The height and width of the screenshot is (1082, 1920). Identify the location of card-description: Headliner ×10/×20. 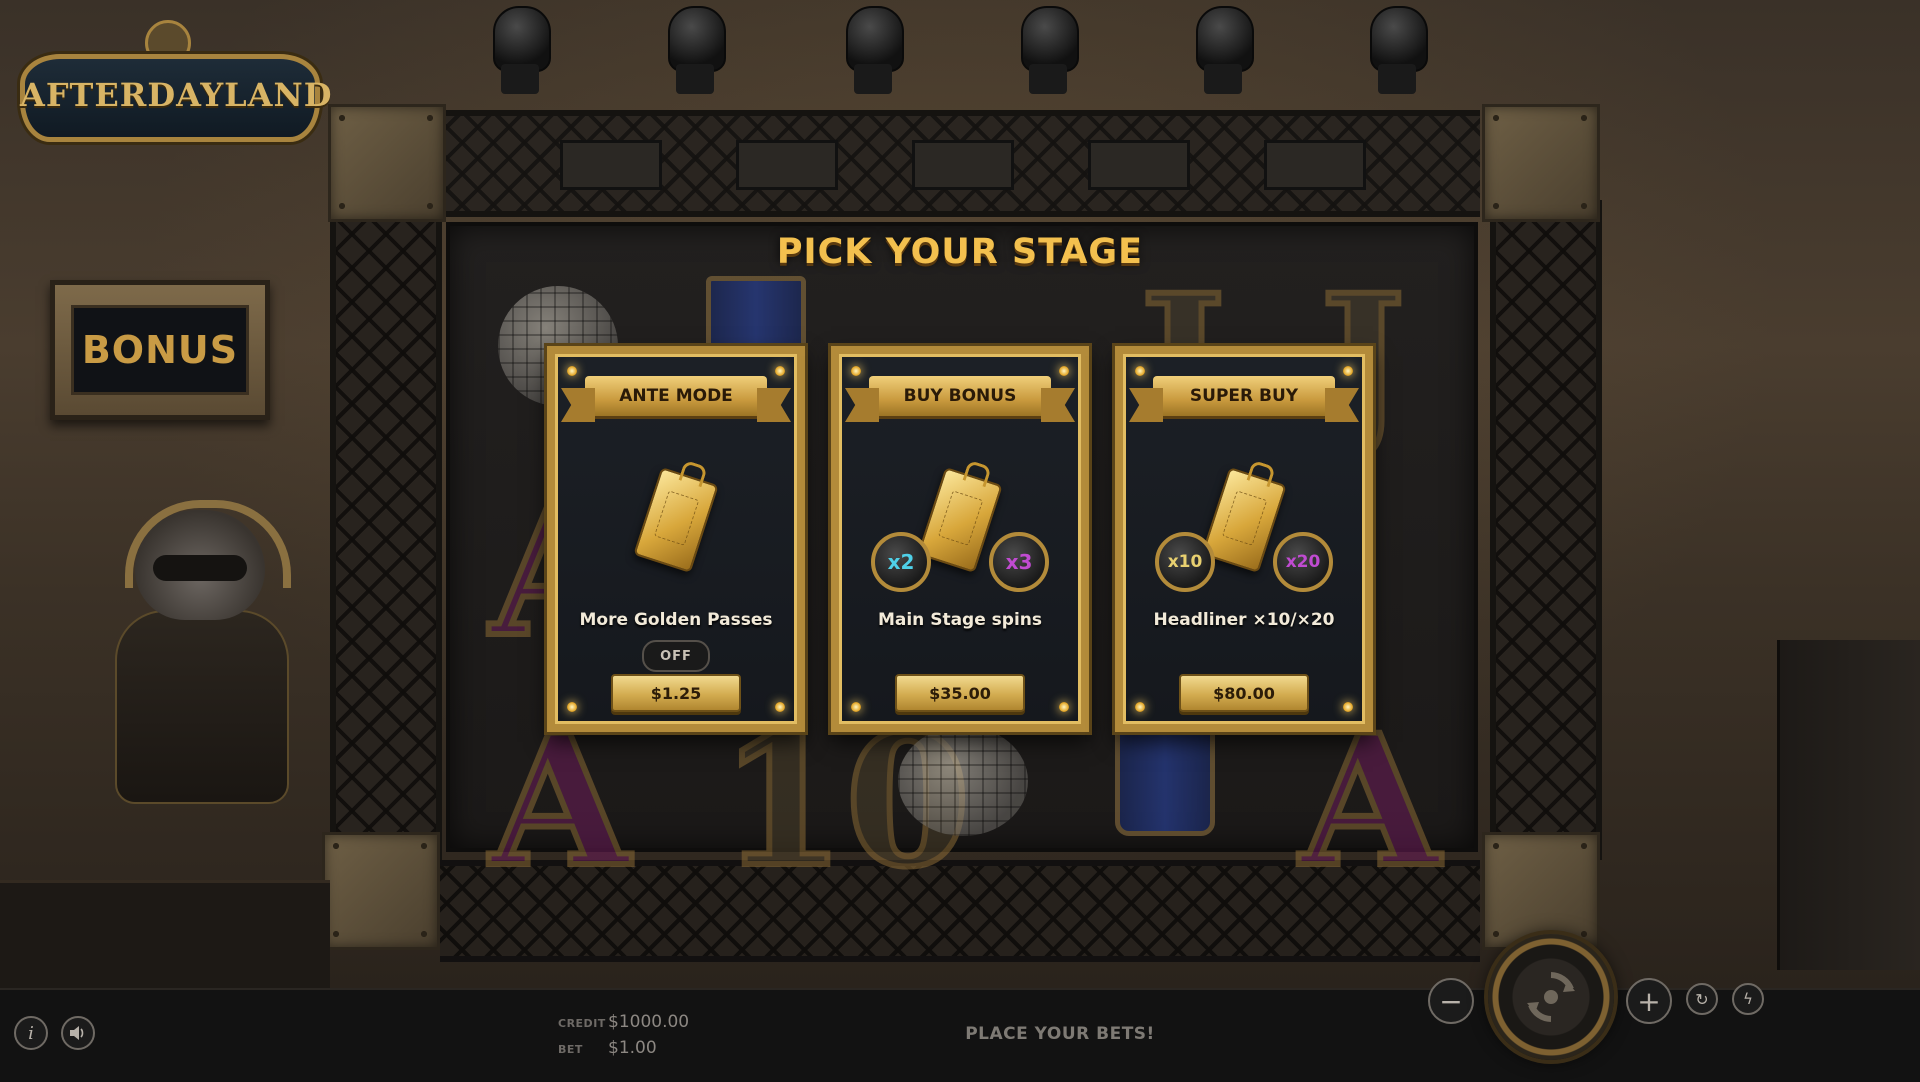
(1244, 620).